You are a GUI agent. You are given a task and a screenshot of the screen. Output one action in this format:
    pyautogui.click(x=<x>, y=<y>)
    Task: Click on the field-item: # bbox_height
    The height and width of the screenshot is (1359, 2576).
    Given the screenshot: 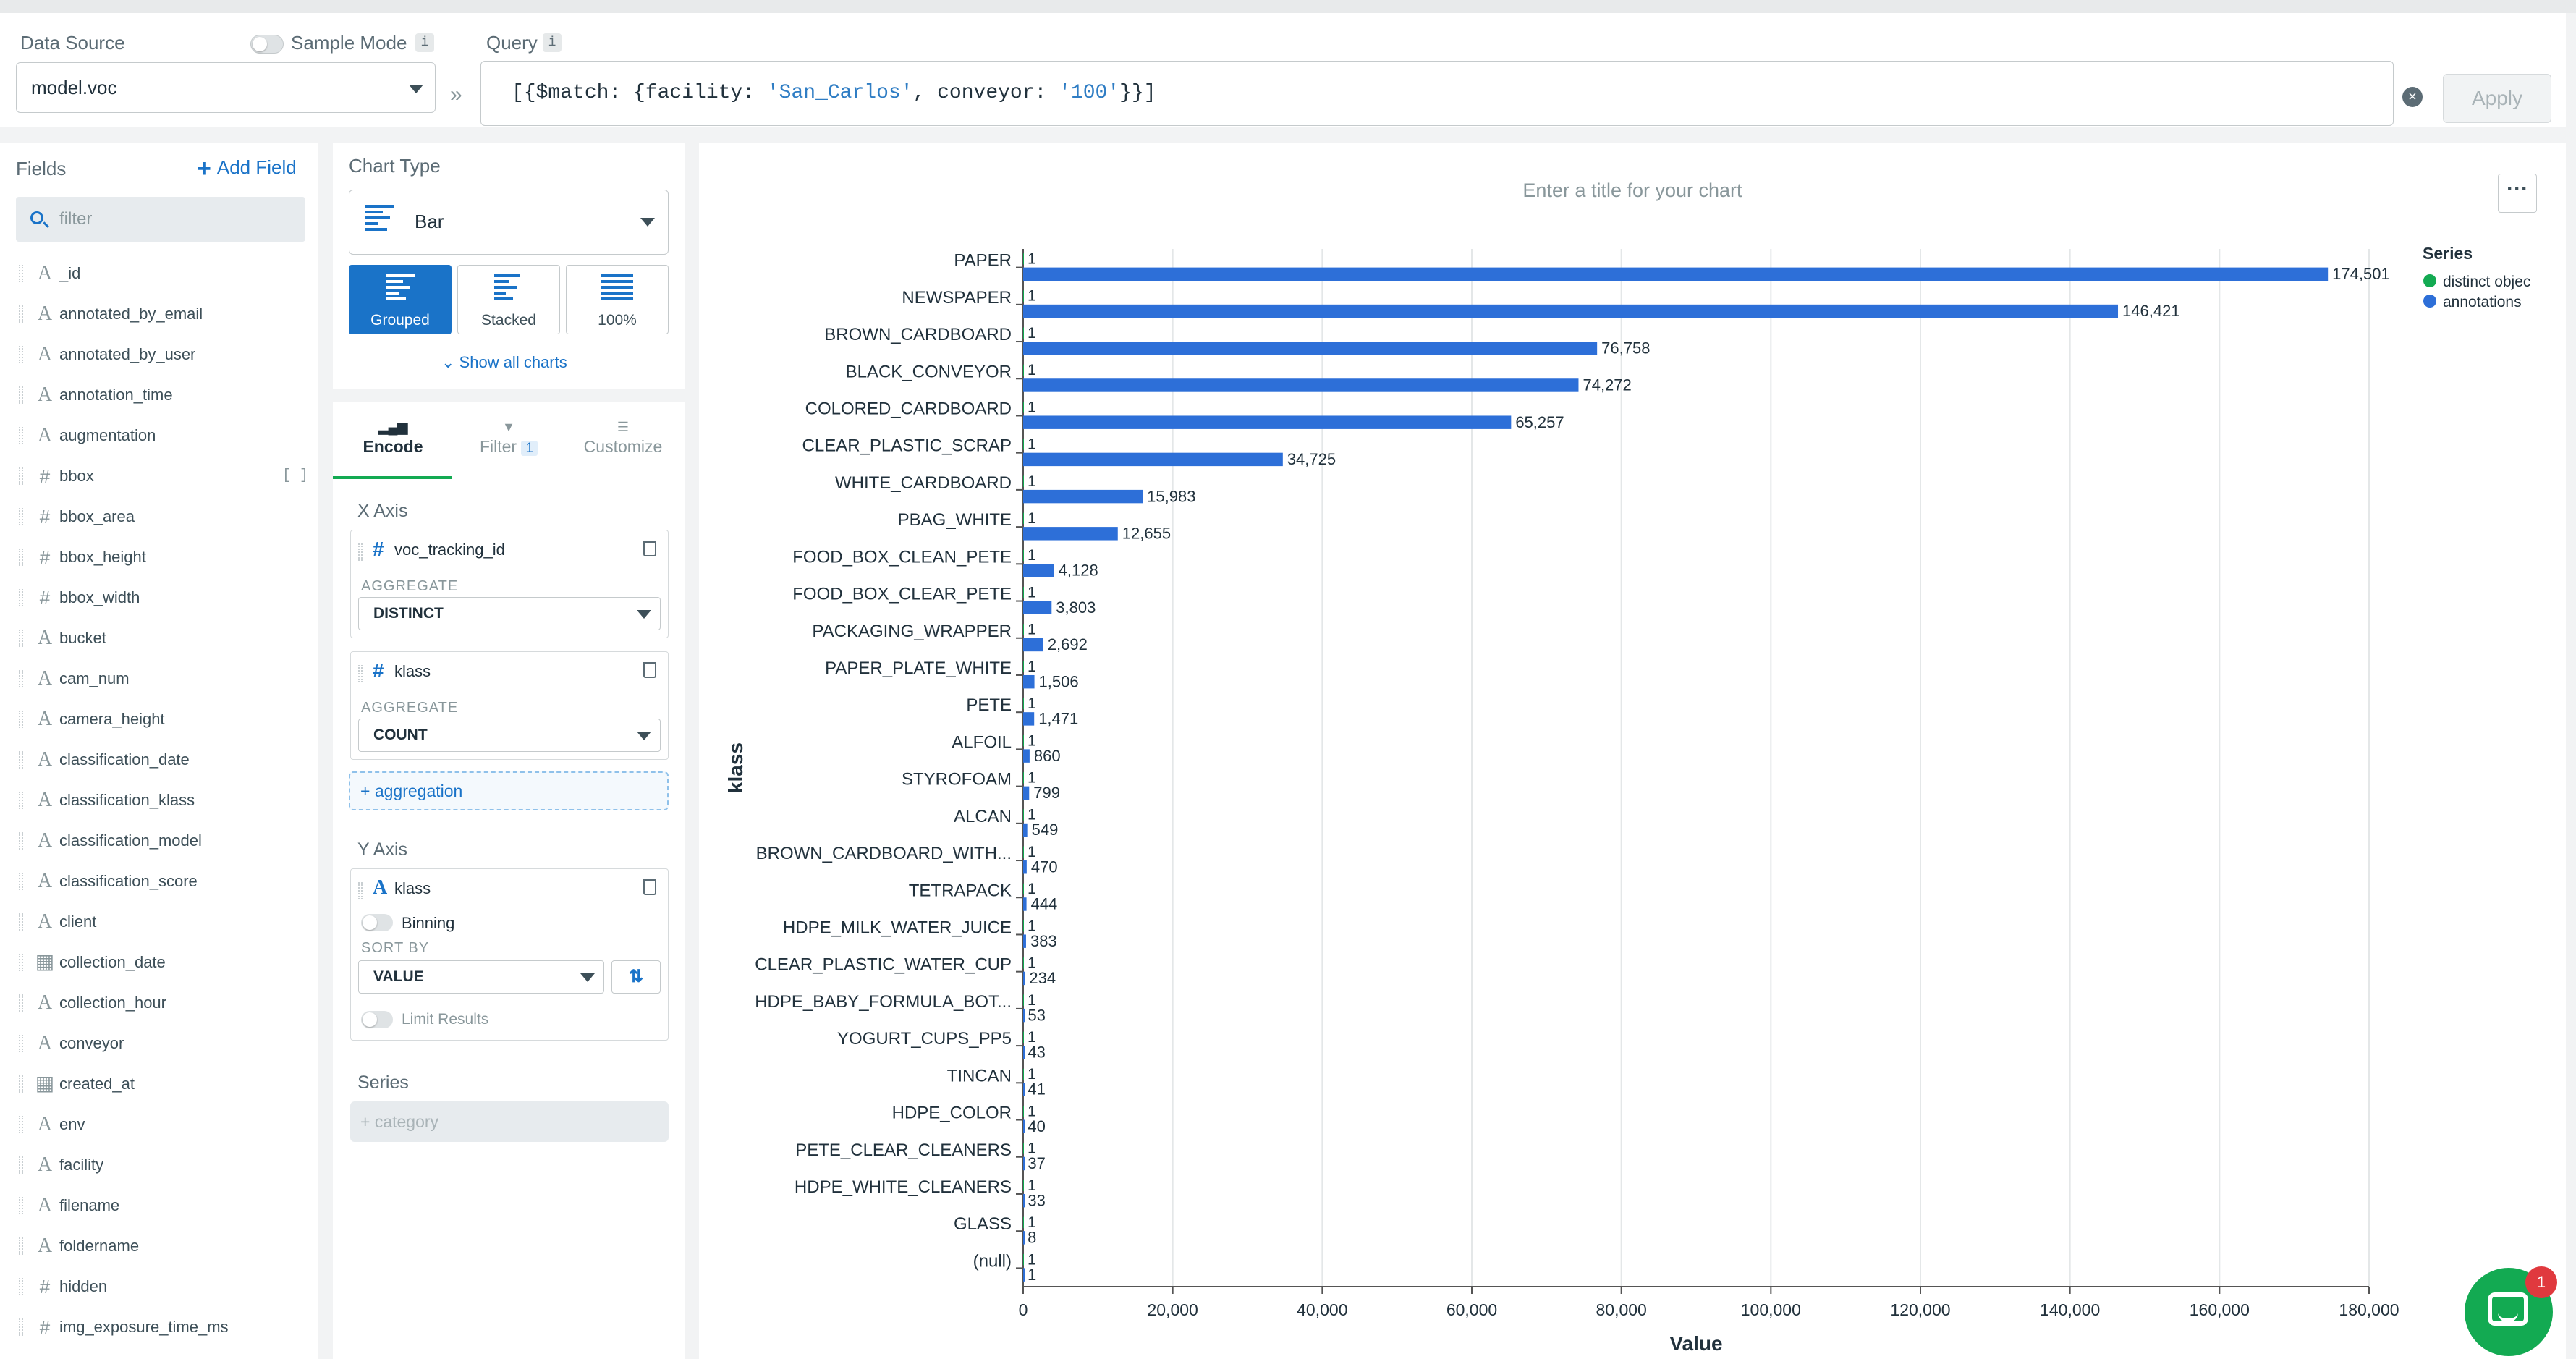 What is the action you would take?
    pyautogui.click(x=163, y=557)
    